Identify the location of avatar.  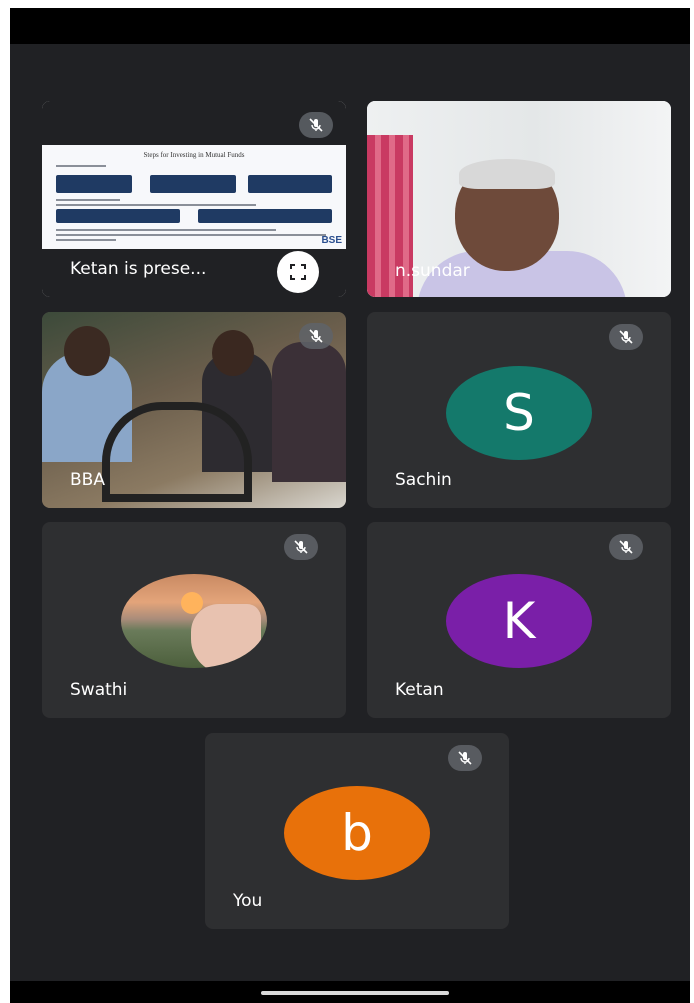
(194, 621).